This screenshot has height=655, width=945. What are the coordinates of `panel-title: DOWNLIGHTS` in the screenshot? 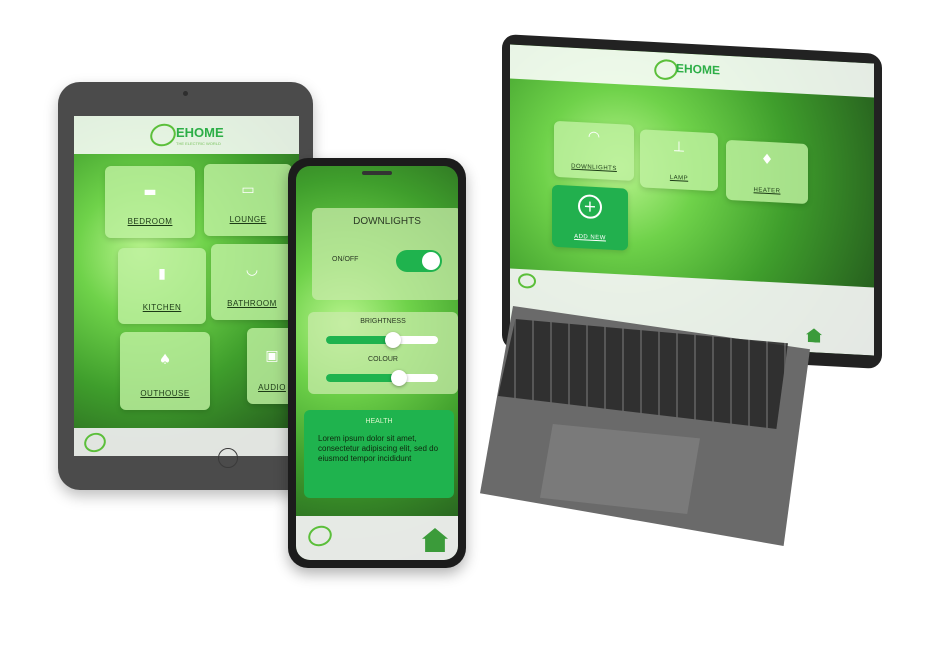 It's located at (387, 221).